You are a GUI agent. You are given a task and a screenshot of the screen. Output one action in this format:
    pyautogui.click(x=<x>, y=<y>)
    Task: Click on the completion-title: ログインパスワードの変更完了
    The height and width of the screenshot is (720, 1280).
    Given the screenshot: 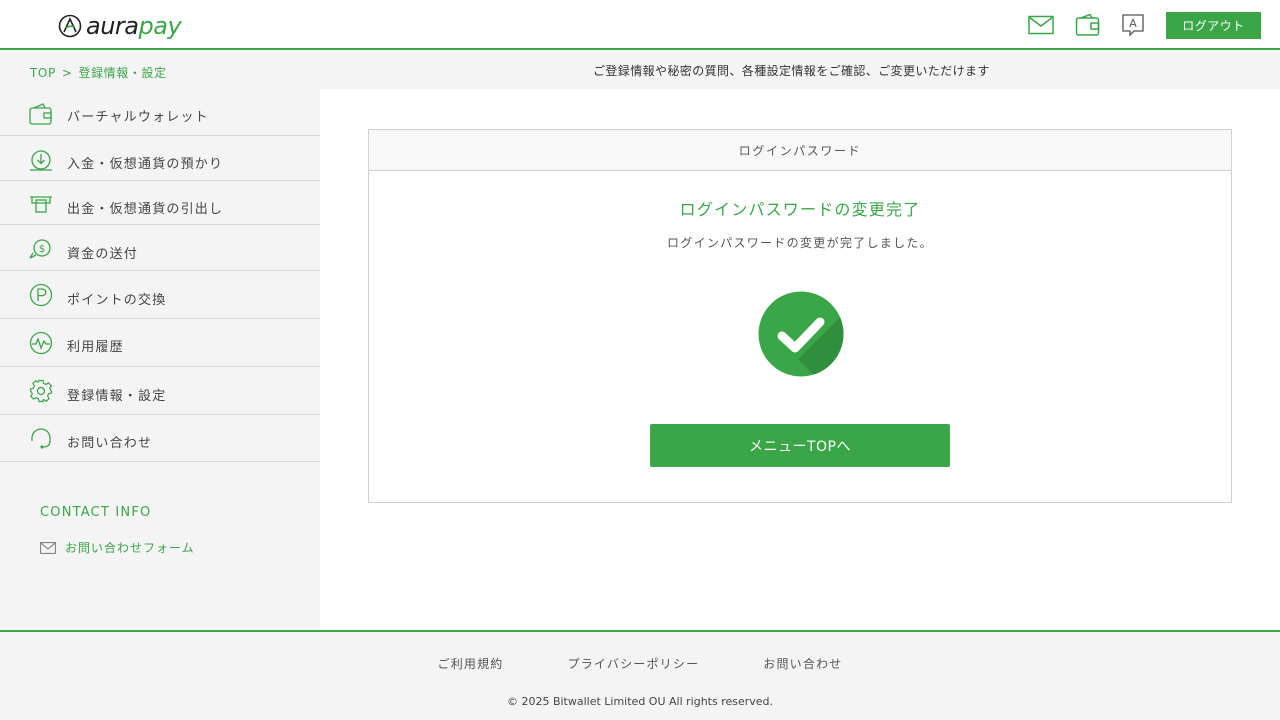 What is the action you would take?
    pyautogui.click(x=800, y=209)
    